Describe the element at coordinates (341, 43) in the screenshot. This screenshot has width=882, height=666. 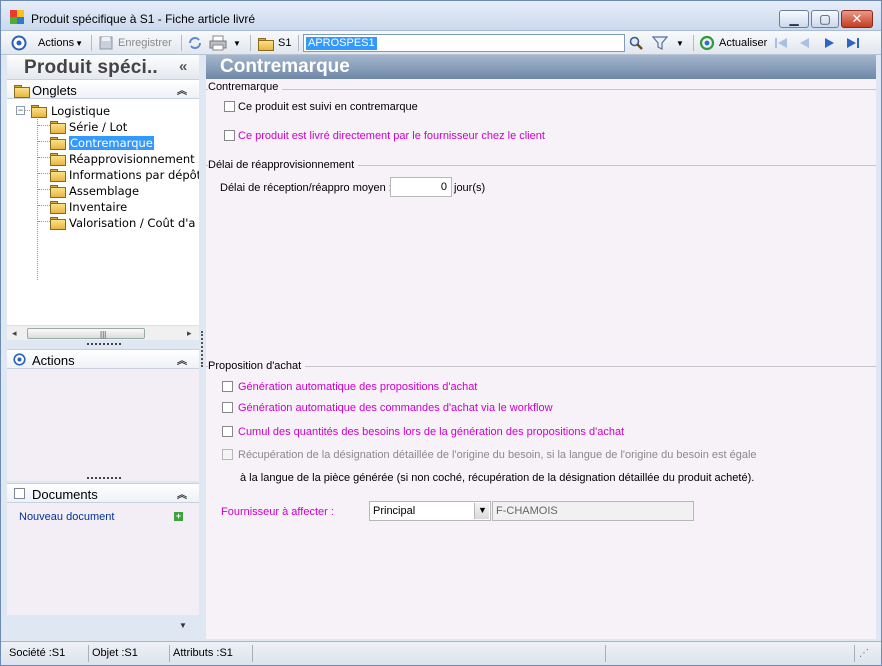
I see `product-code-value: APROSPES1` at that location.